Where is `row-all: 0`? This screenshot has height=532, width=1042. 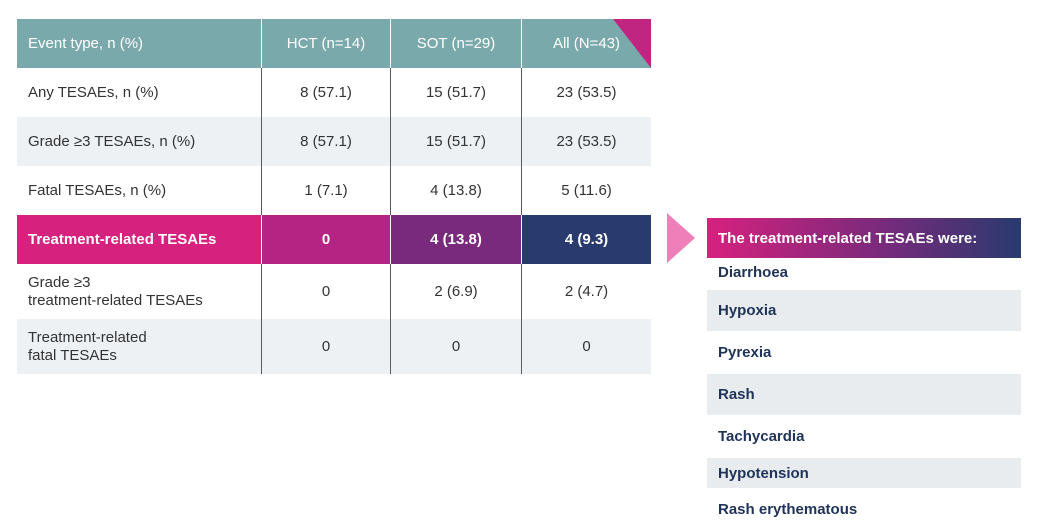 row-all: 0 is located at coordinates (586, 346).